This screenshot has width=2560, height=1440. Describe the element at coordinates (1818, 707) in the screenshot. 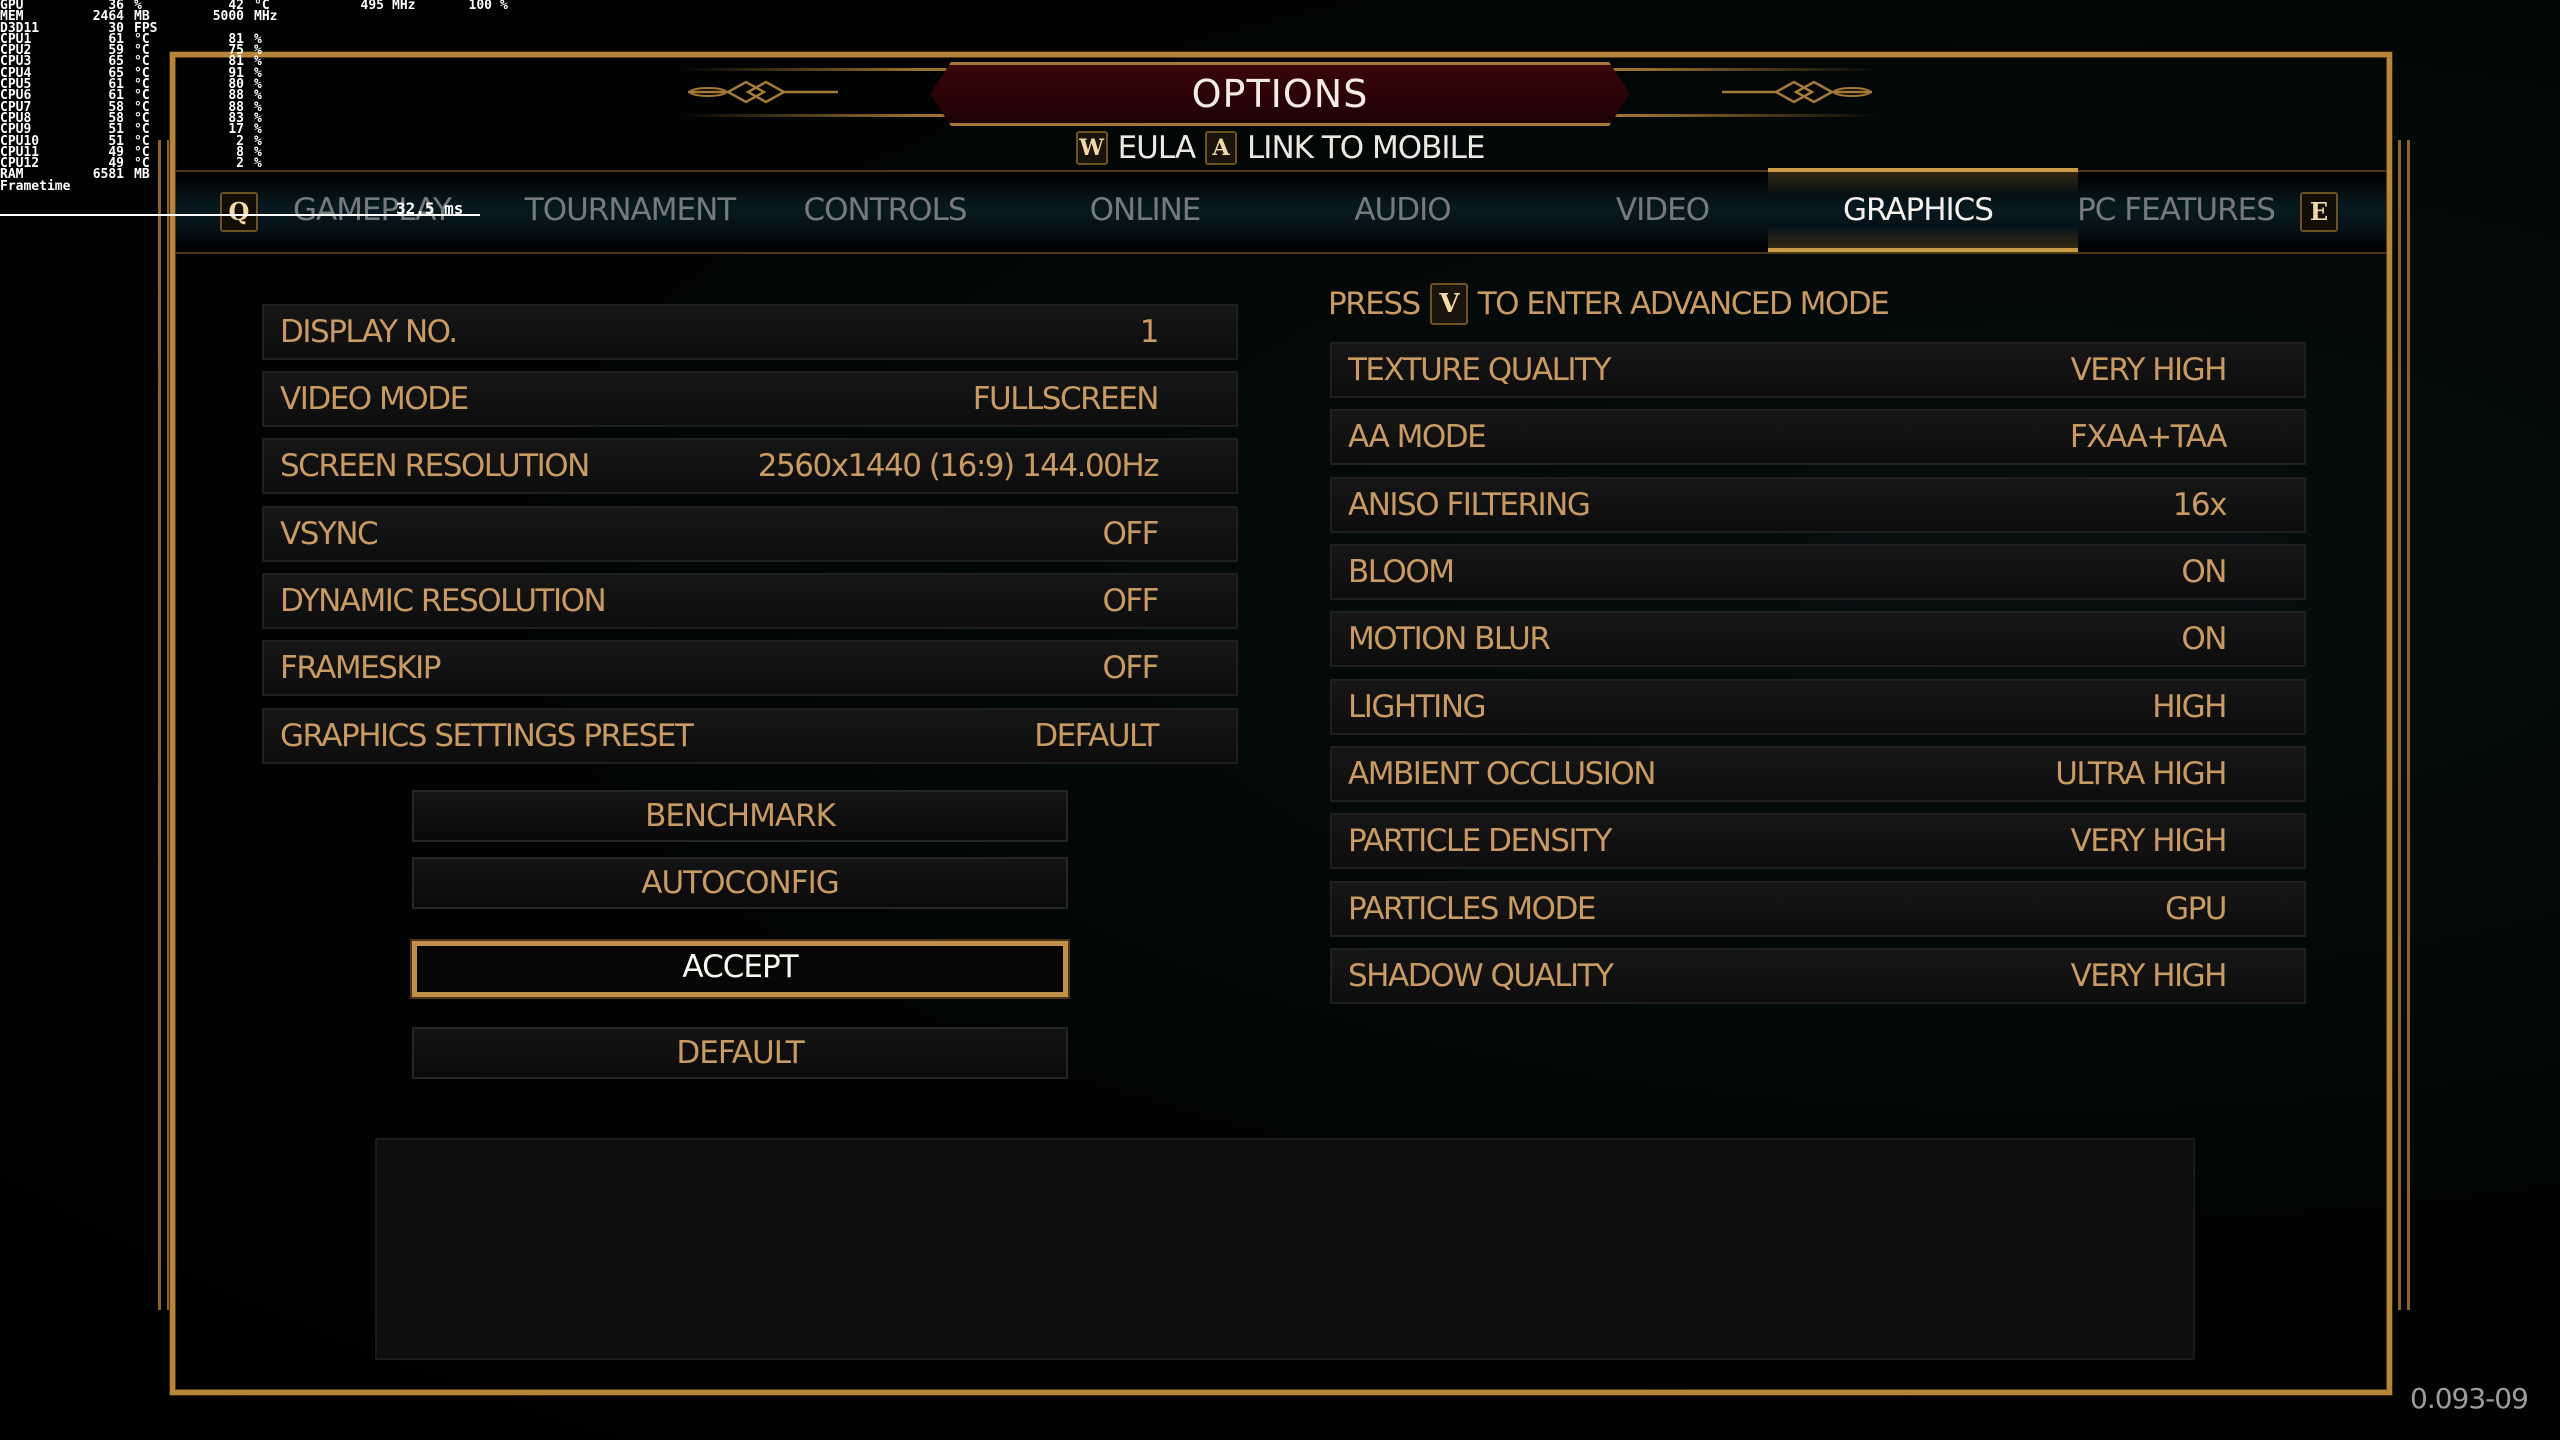

I see `setting-lighting: LIGHTING HIGH` at that location.